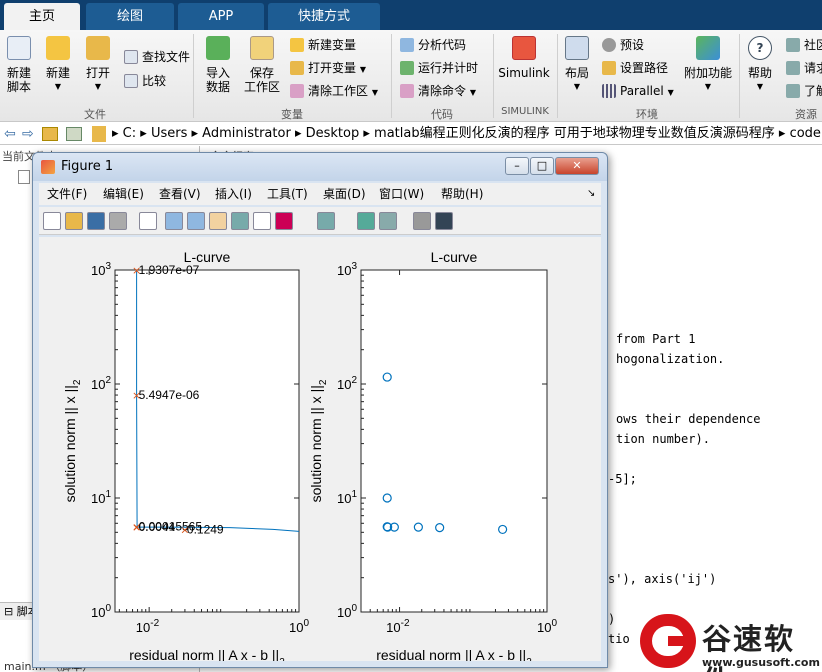 The image size is (822, 672). I want to click on find-files-icon, so click(131, 57).